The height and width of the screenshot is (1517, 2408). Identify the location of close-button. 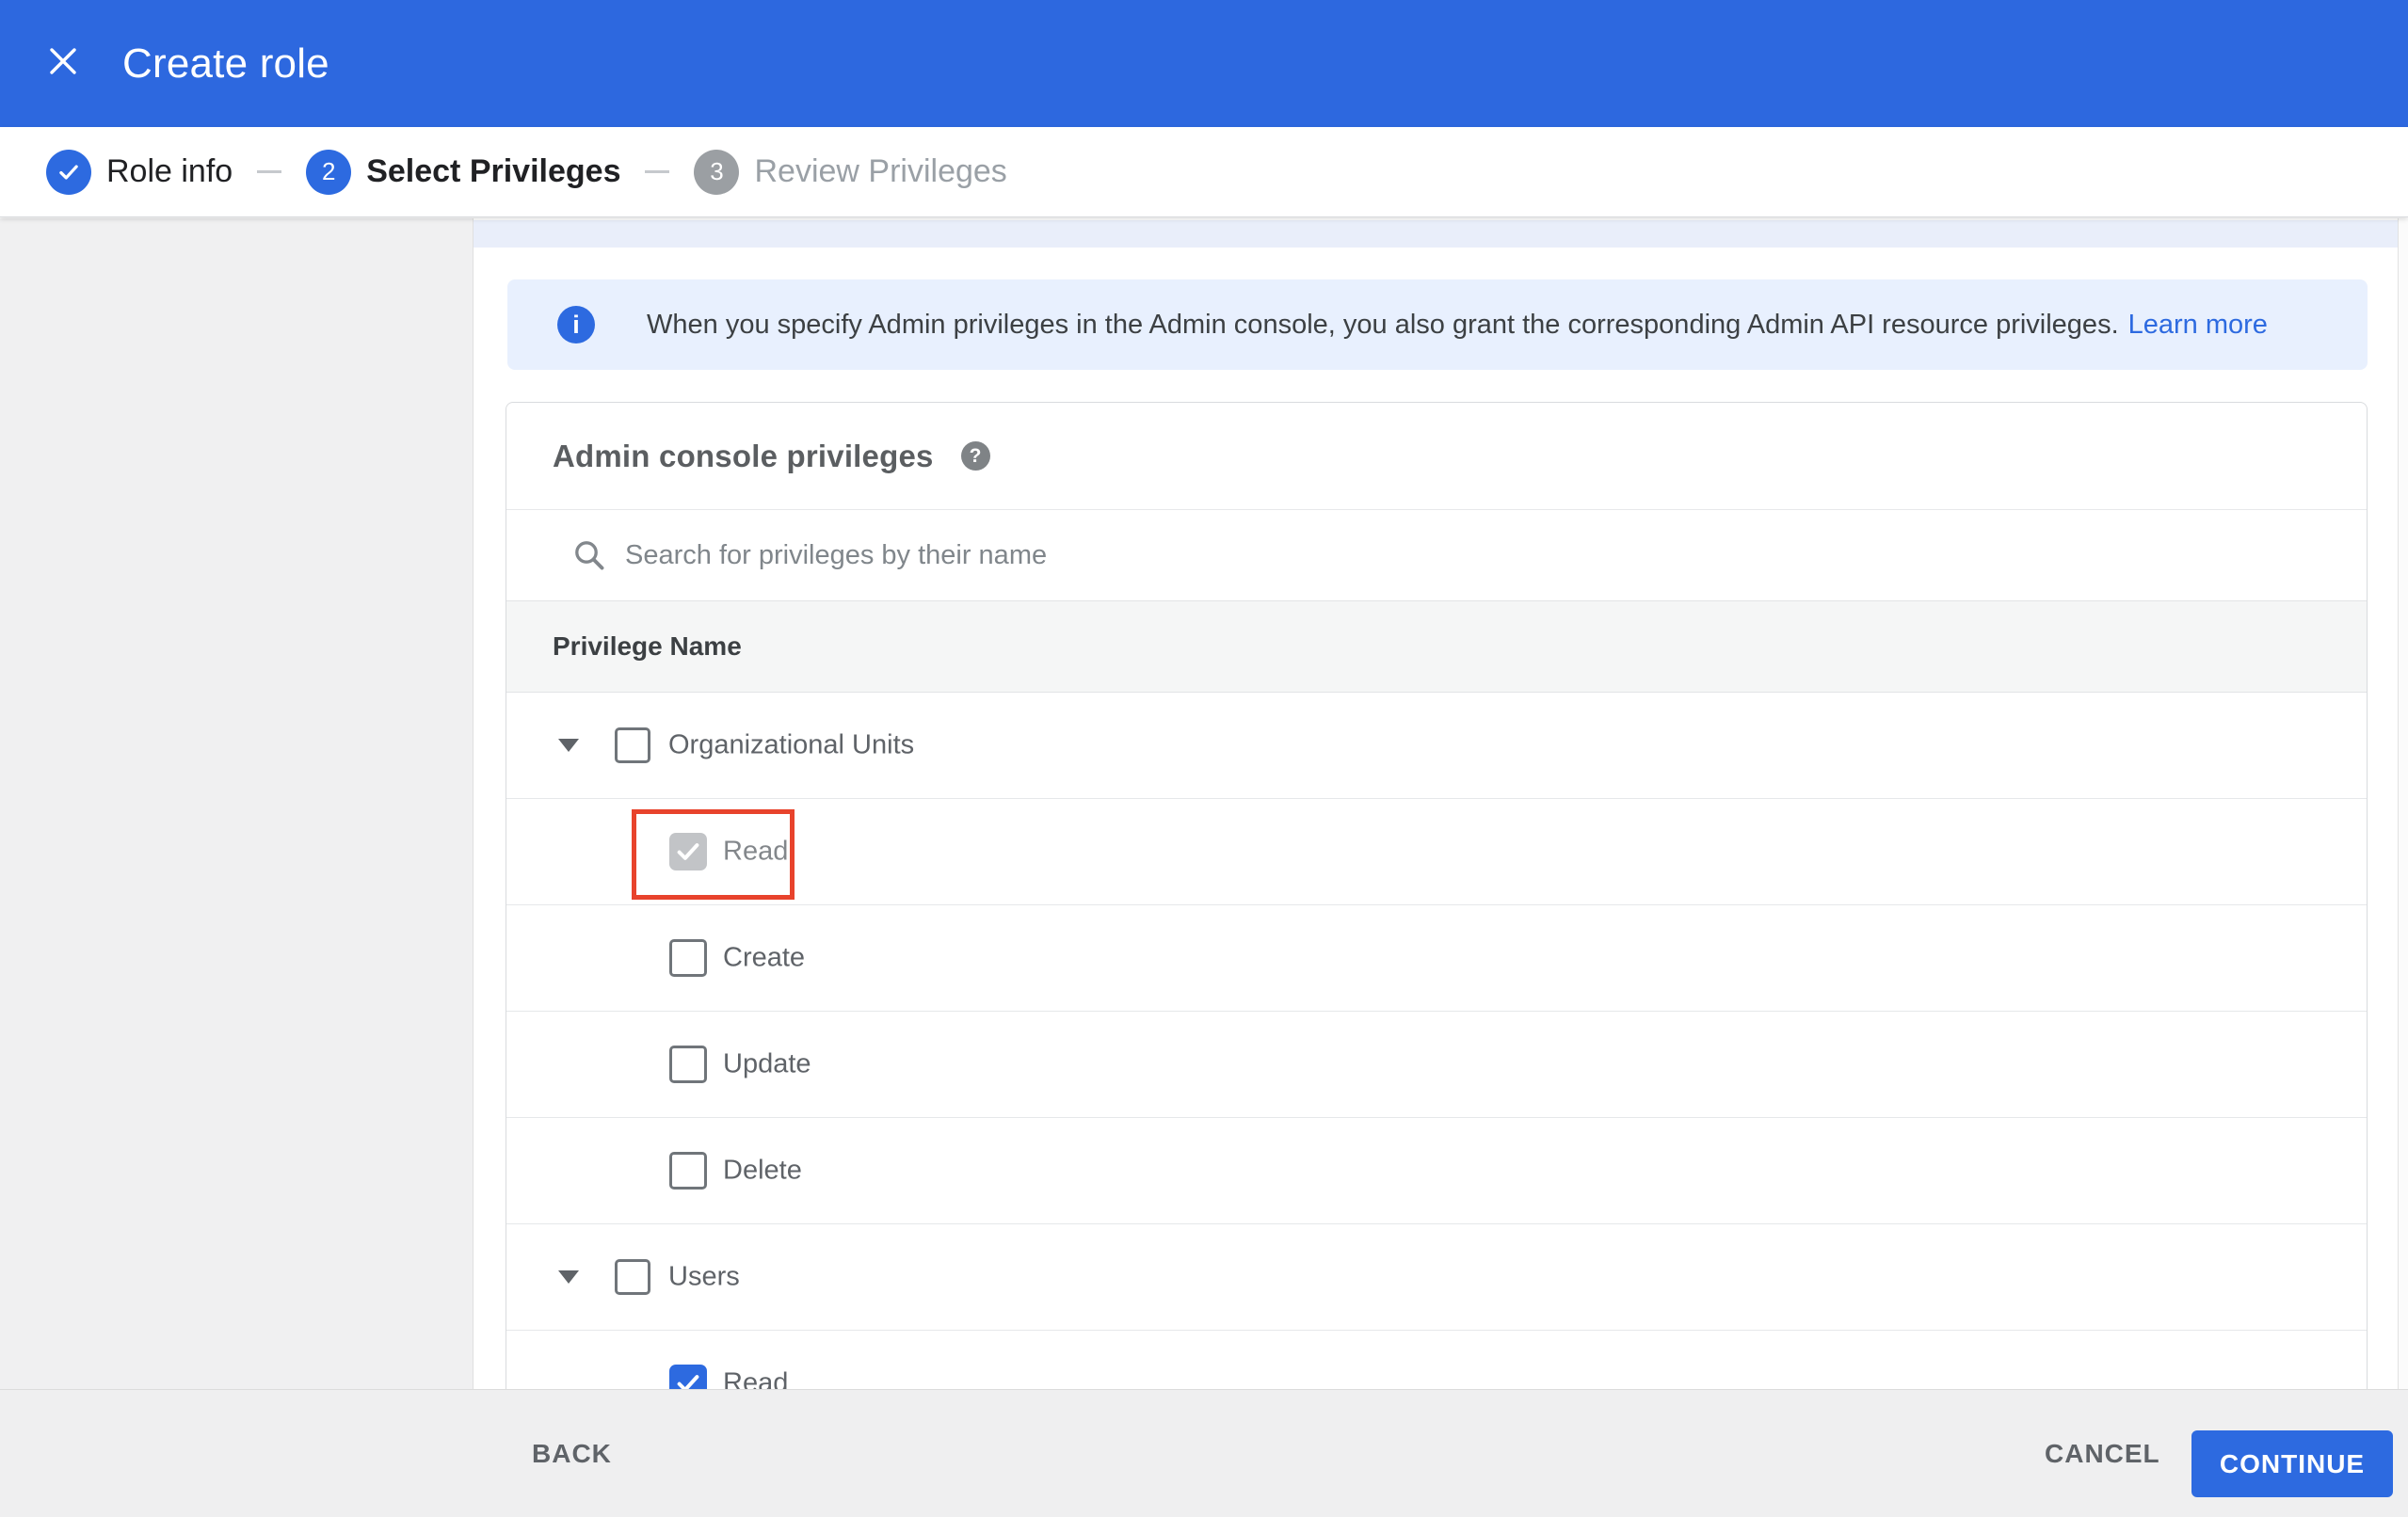
(63, 61).